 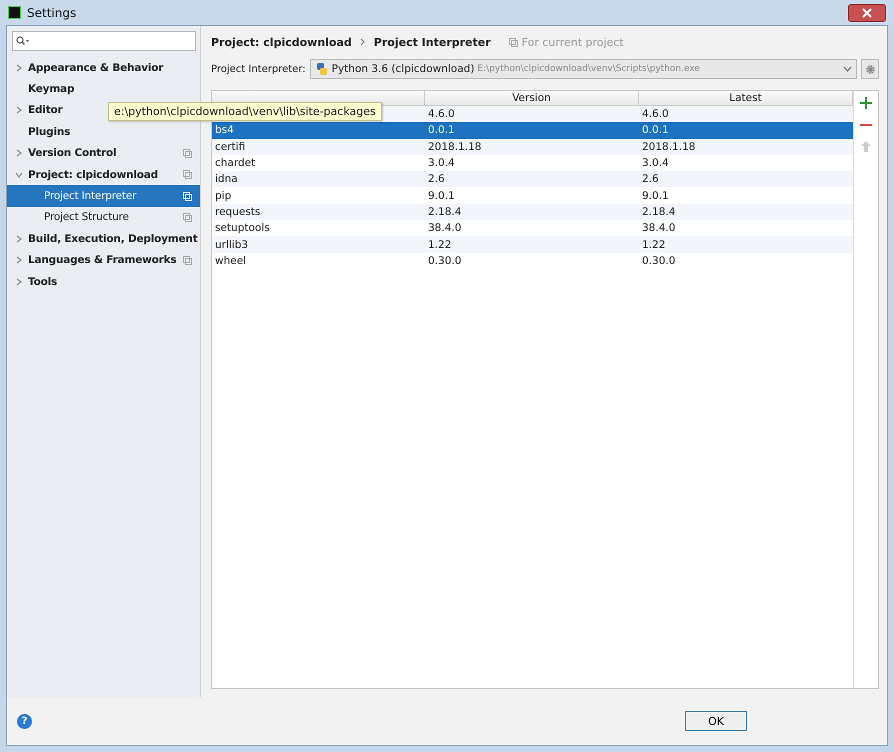 I want to click on column-header: Version, so click(x=532, y=98).